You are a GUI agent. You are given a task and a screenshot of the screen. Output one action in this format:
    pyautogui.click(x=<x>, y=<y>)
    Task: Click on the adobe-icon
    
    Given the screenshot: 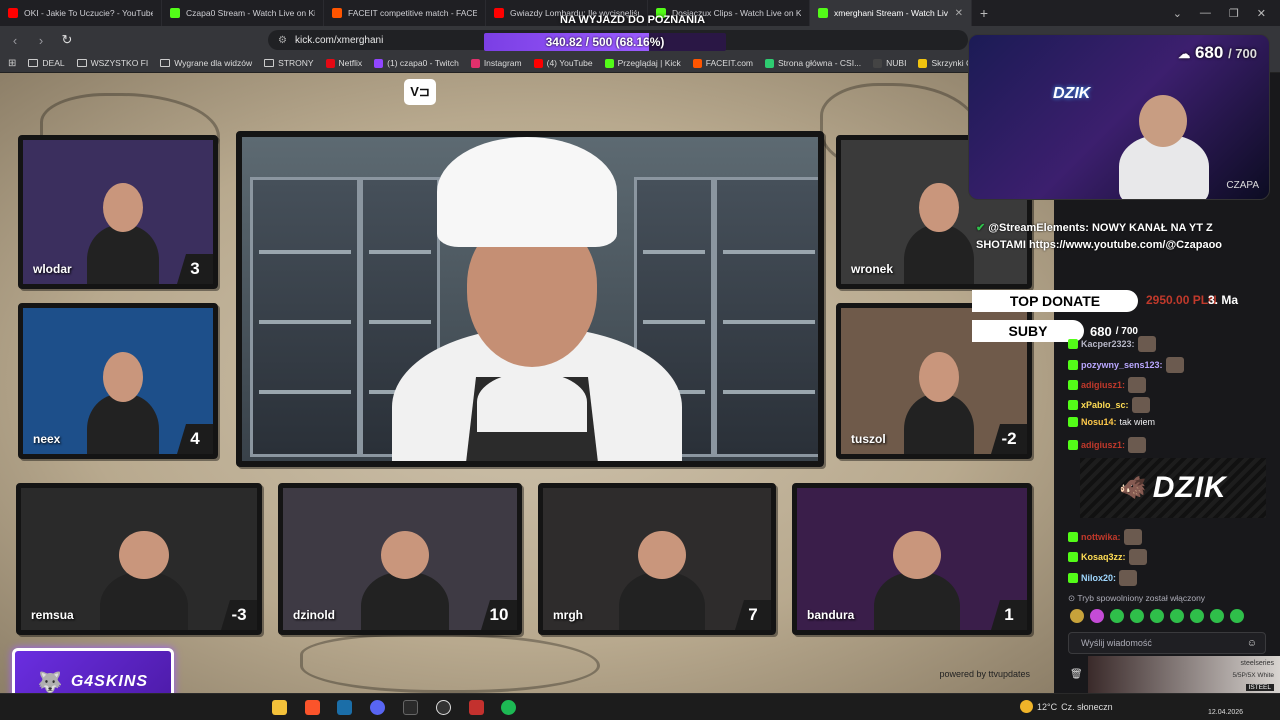 What is the action you would take?
    pyautogui.click(x=476, y=707)
    